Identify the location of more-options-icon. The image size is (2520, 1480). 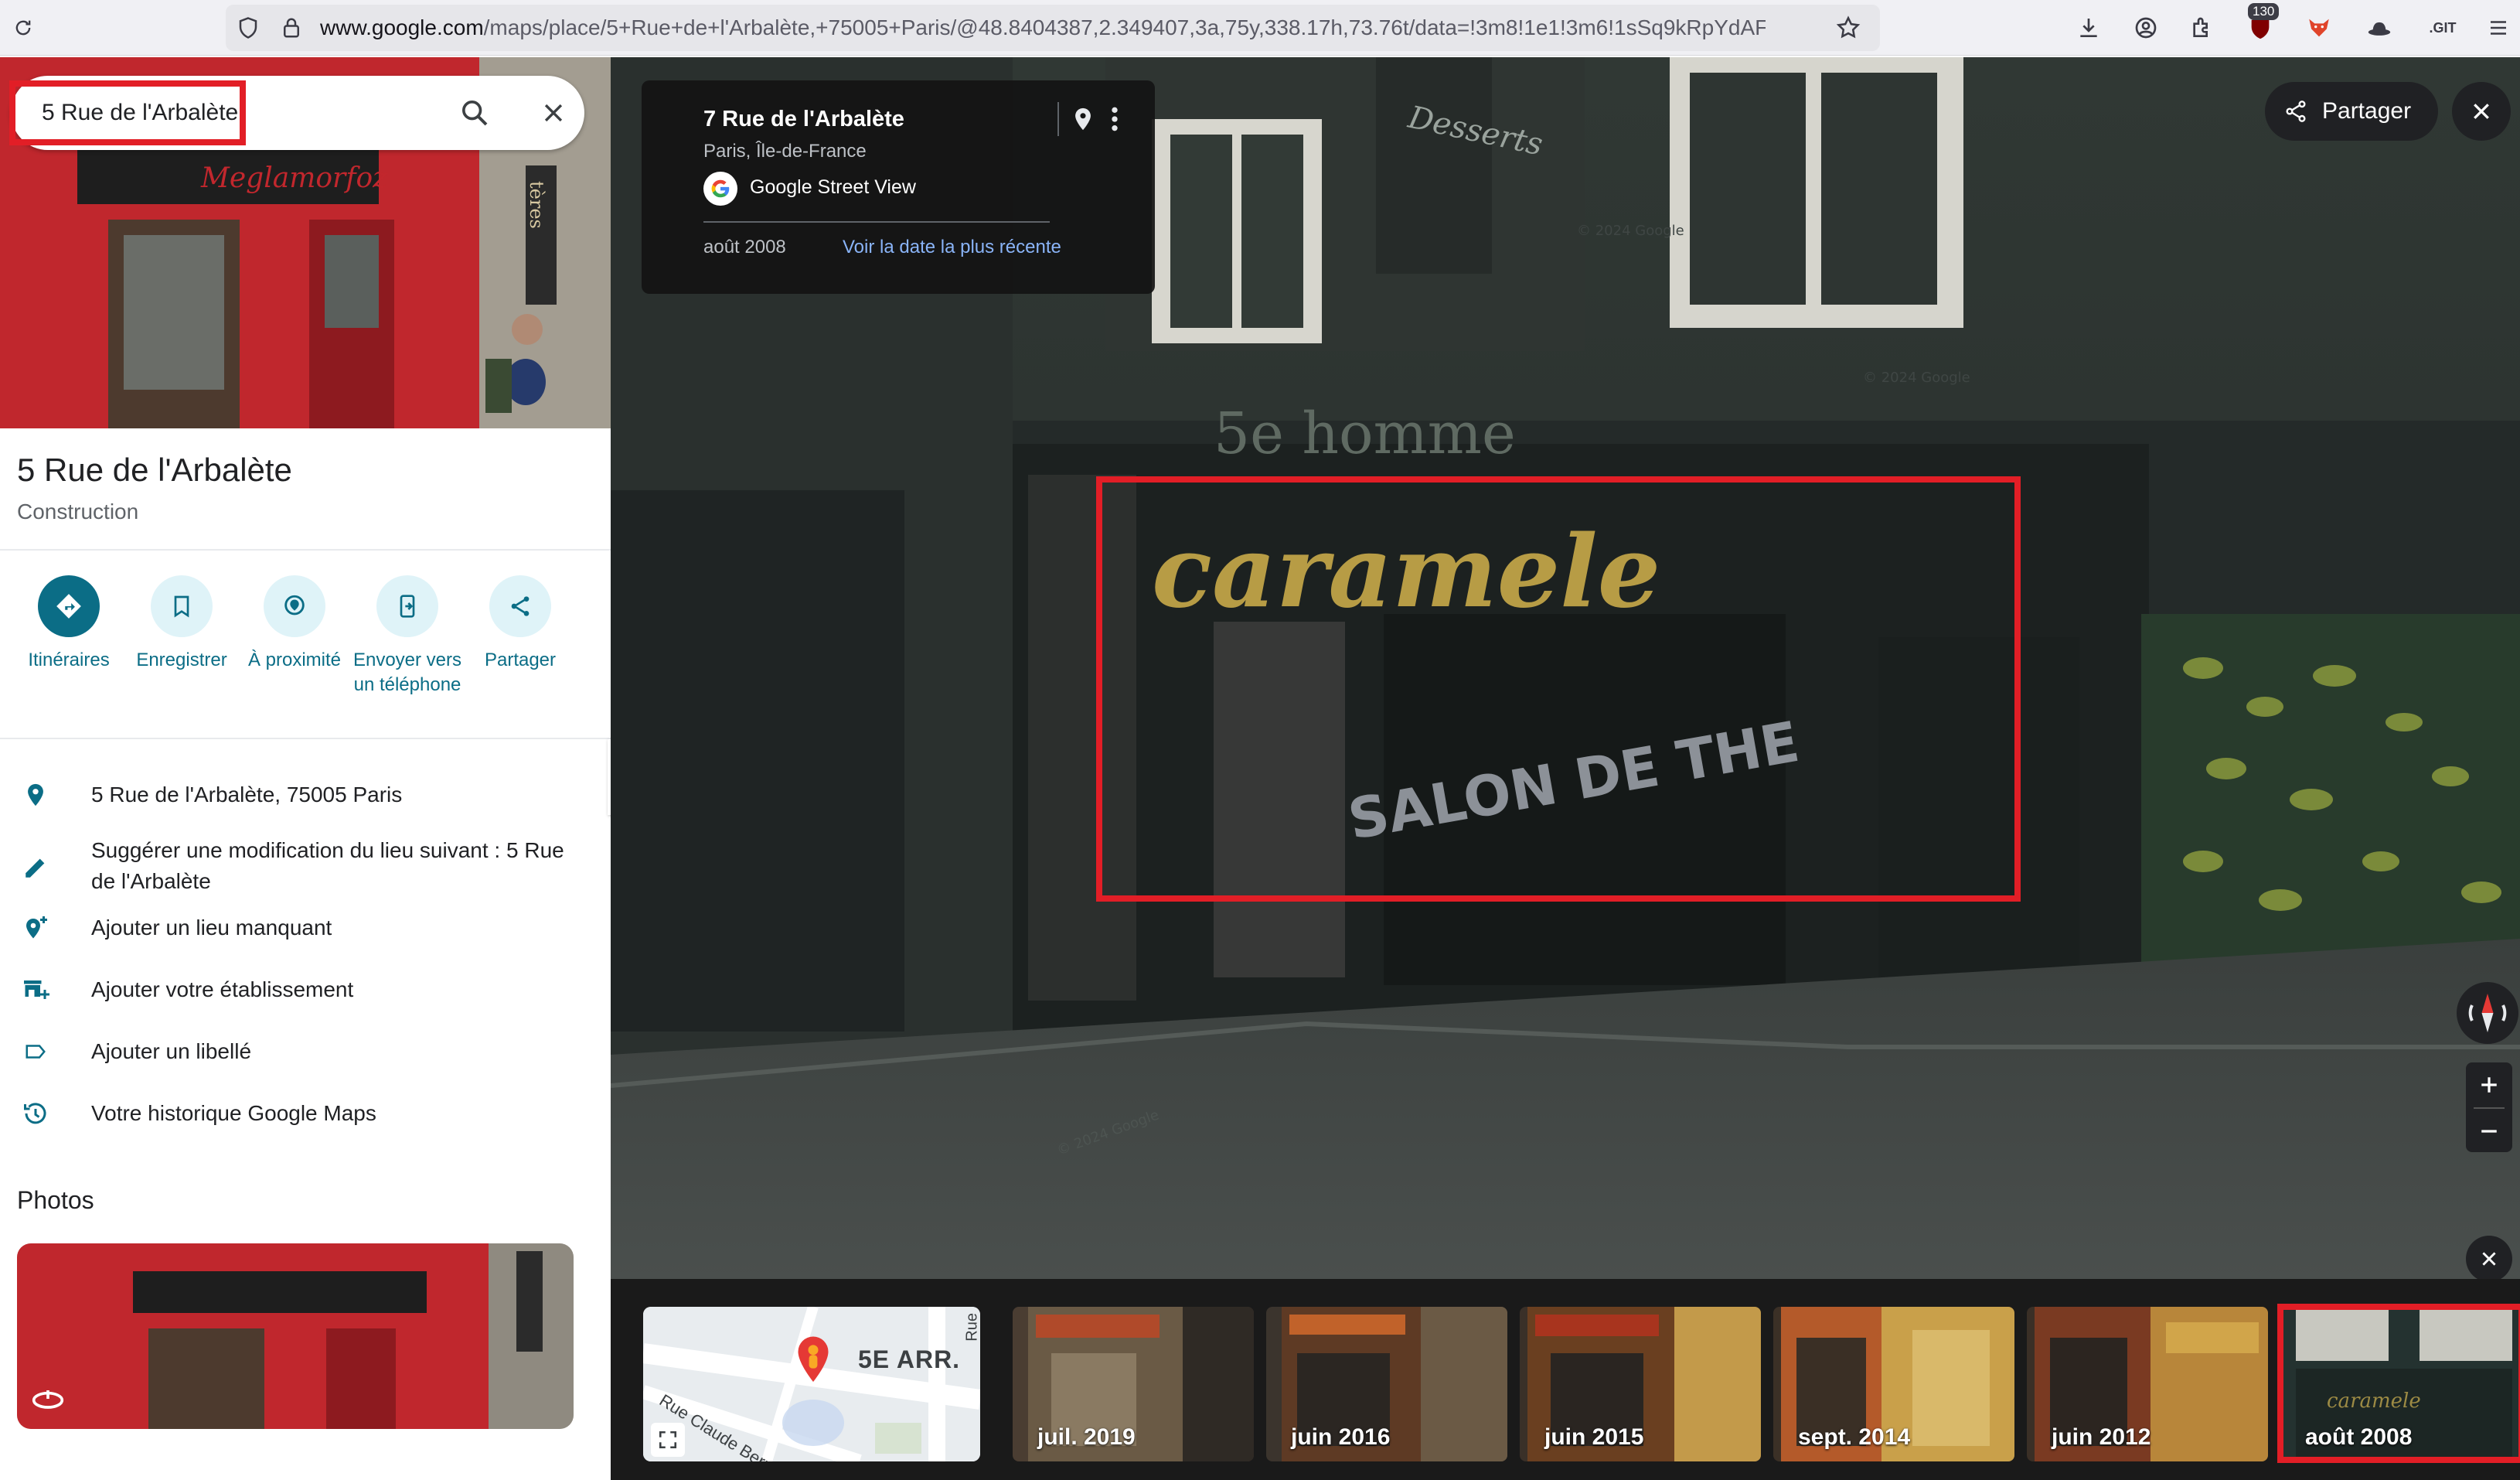
(1114, 119).